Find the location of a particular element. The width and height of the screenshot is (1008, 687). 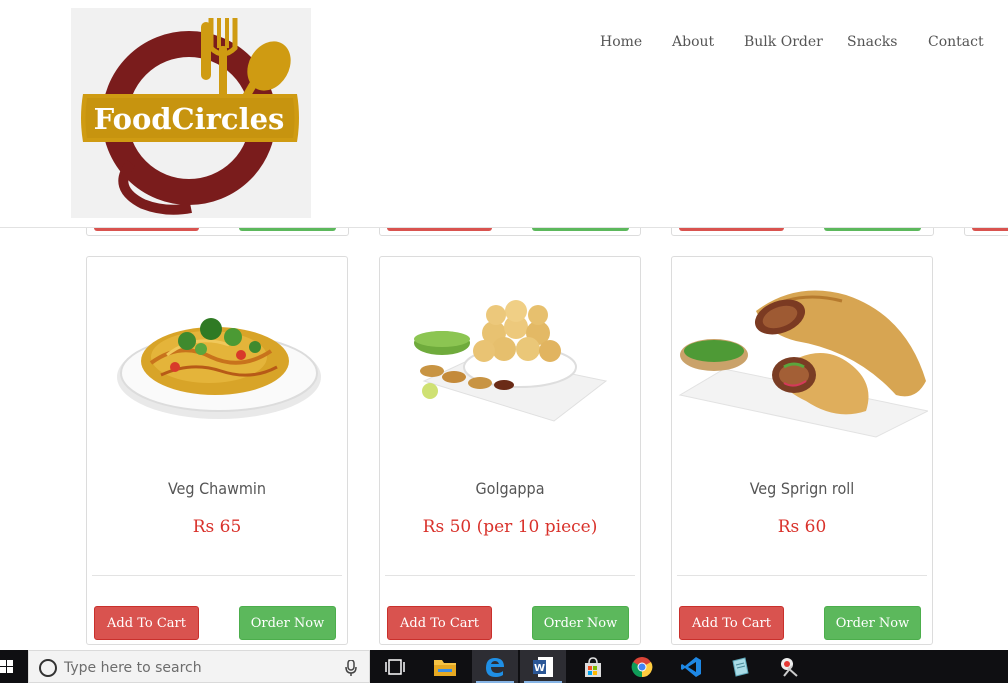

product-card-veg-chawmin: Veg Chawmin Rs 65 Add To Cart Order Now is located at coordinates (217, 450).